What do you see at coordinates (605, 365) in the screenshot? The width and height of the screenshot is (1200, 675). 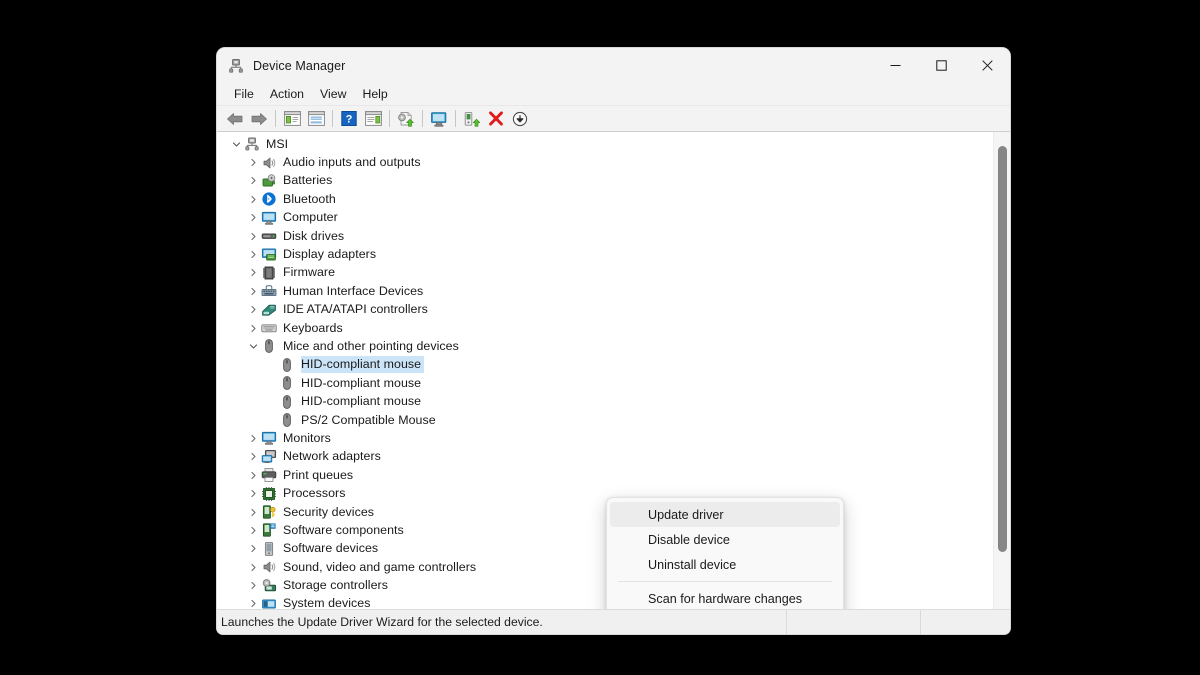 I see `tree-row-hid-compliant-mouse-selected: HID-compliant mouse` at bounding box center [605, 365].